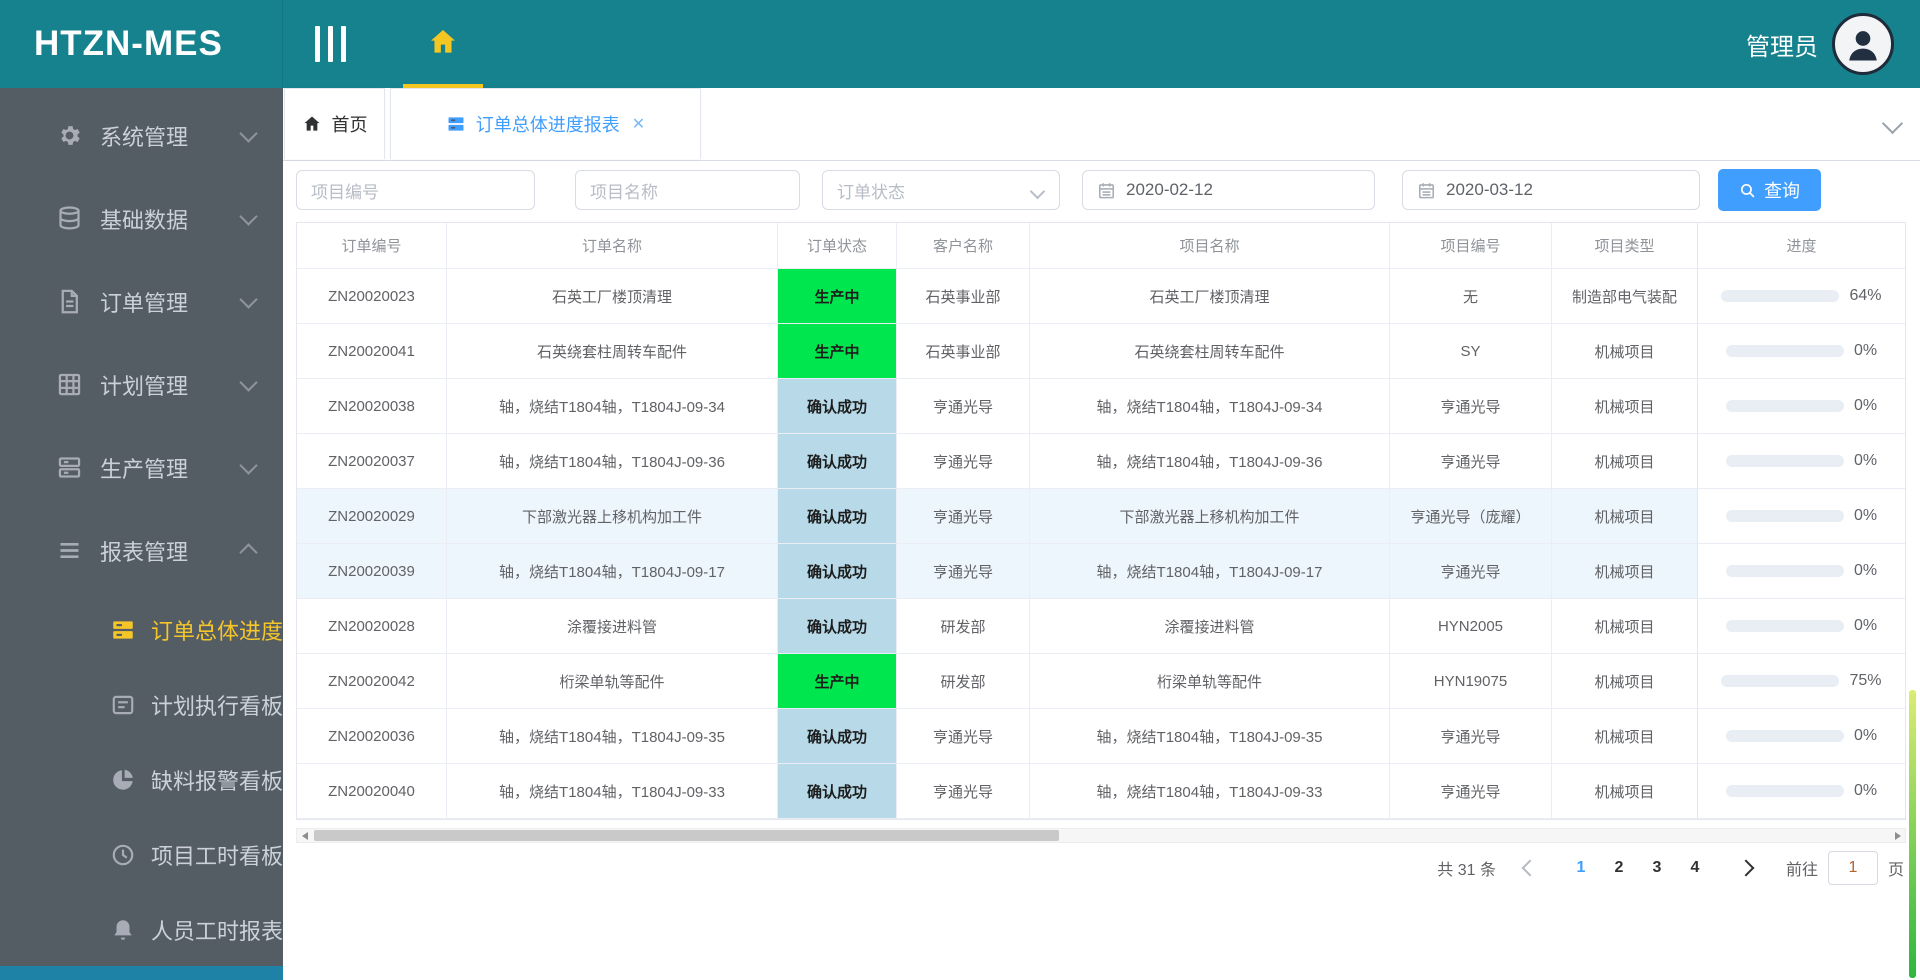  What do you see at coordinates (1820, 44) in the screenshot?
I see `user-menu: 管理员` at bounding box center [1820, 44].